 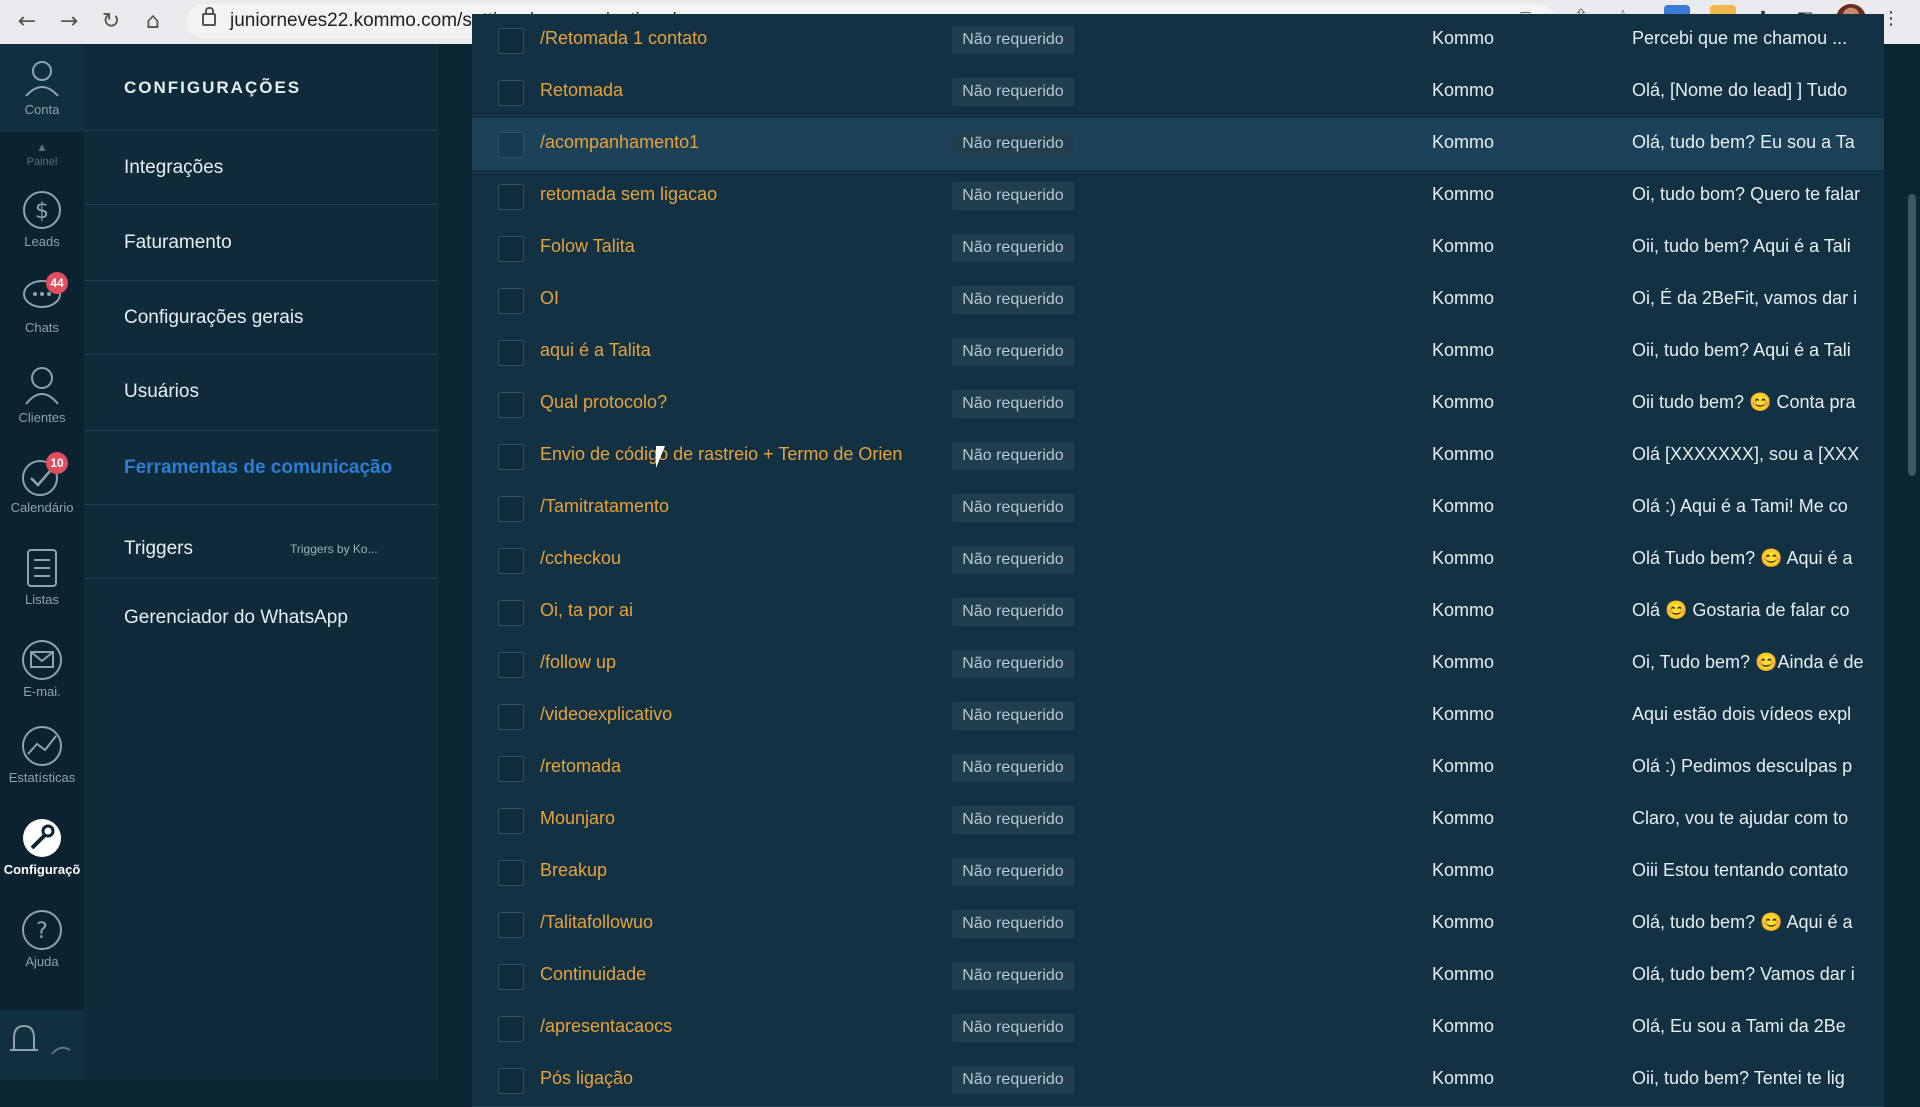 I want to click on template-name-link: Retomada, so click(x=735, y=90).